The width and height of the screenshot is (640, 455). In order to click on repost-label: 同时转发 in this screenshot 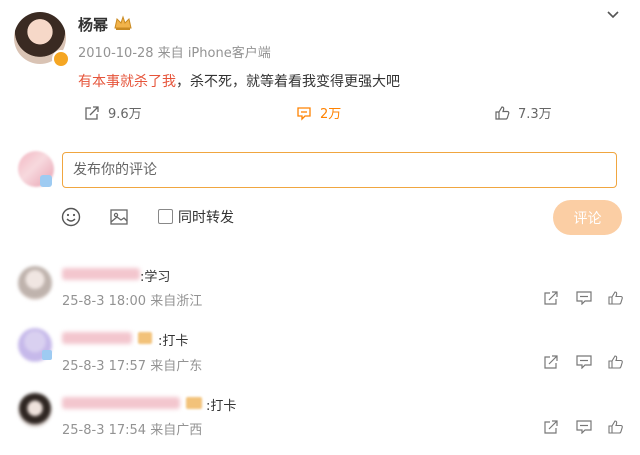, I will do `click(206, 217)`.